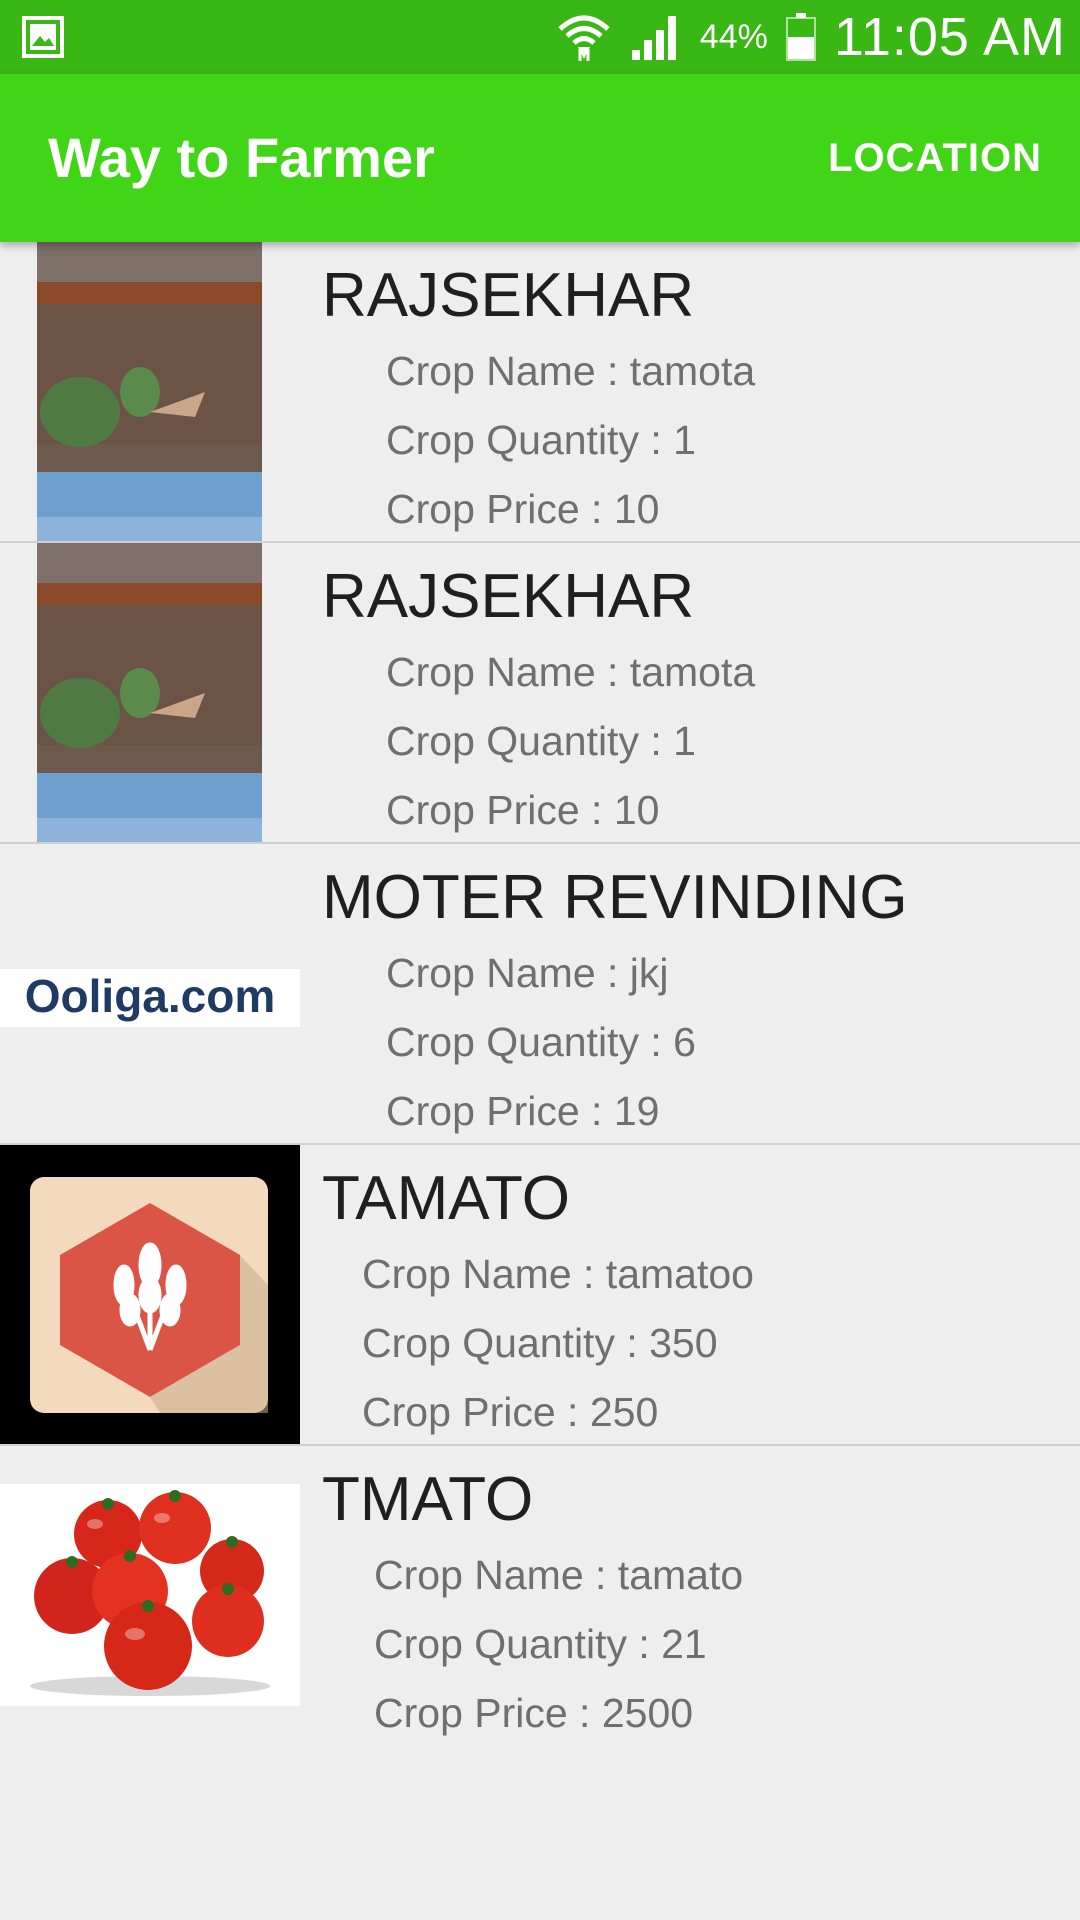 This screenshot has width=1080, height=1920. Describe the element at coordinates (653, 38) in the screenshot. I see `signal-strength-icon` at that location.